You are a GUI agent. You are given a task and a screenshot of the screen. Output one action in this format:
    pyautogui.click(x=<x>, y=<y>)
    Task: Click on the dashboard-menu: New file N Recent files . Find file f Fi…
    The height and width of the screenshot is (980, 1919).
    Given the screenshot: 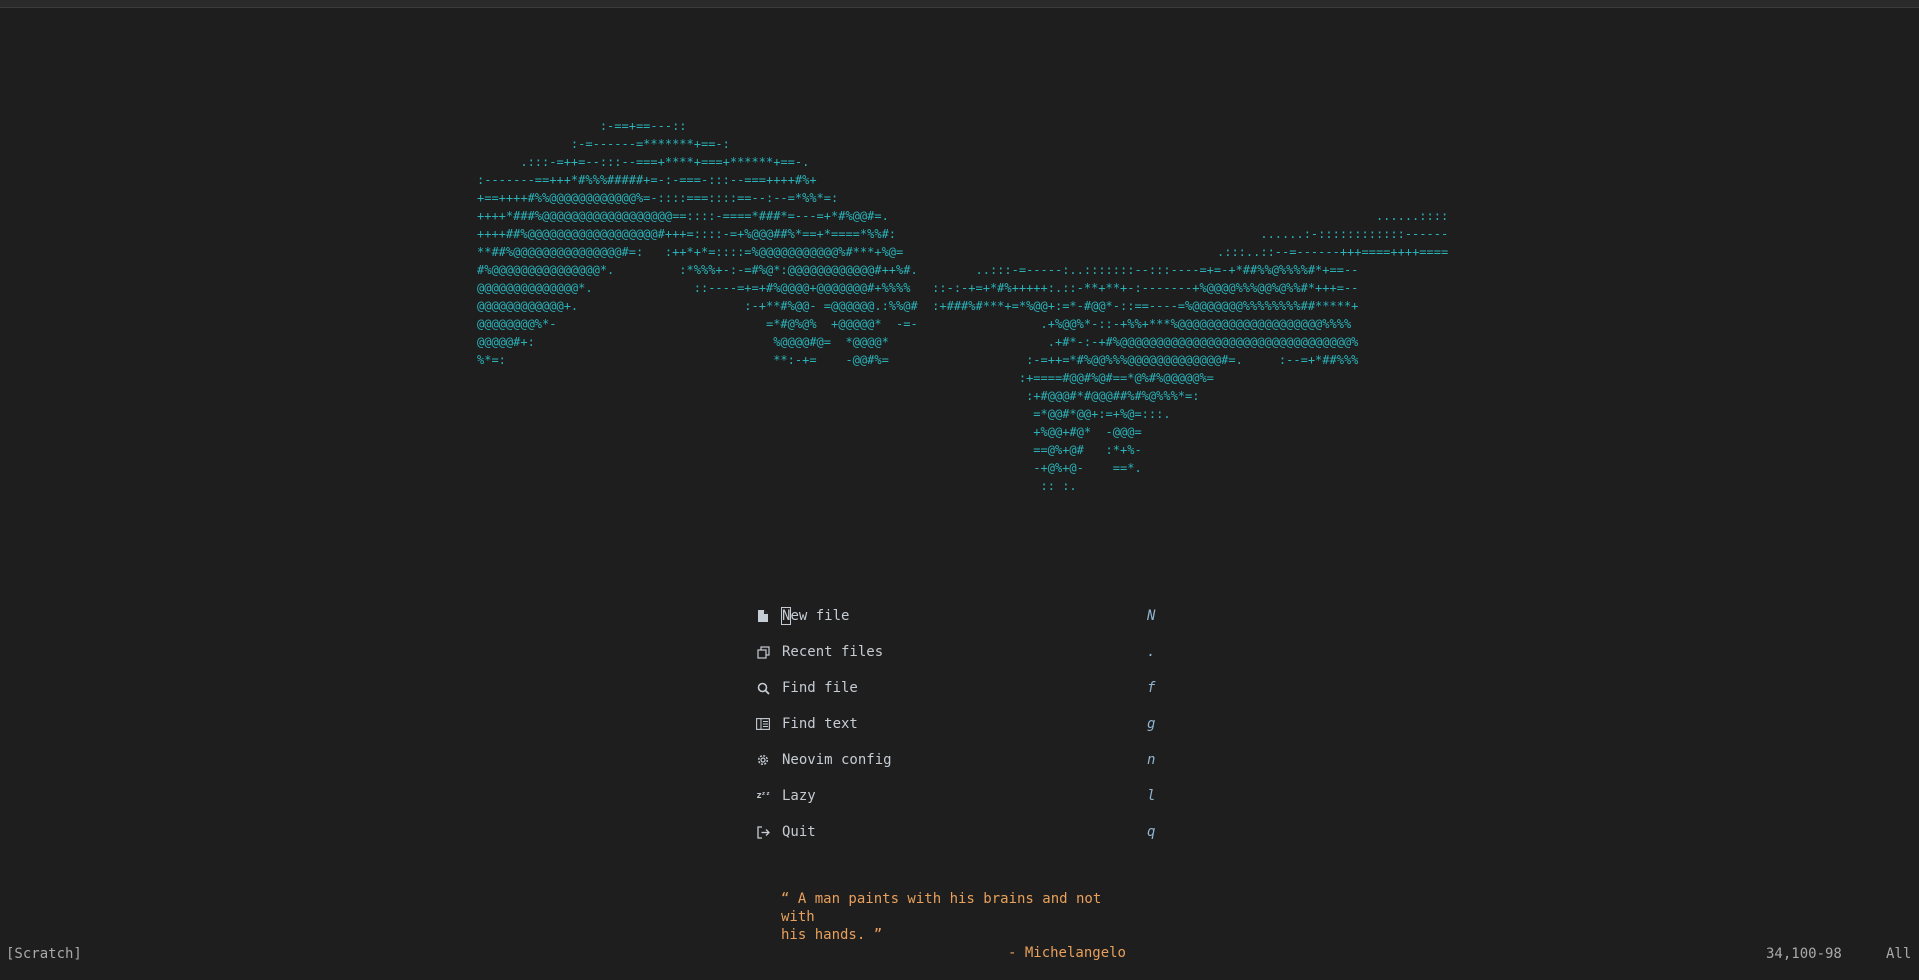 What is the action you would take?
    pyautogui.click(x=957, y=724)
    